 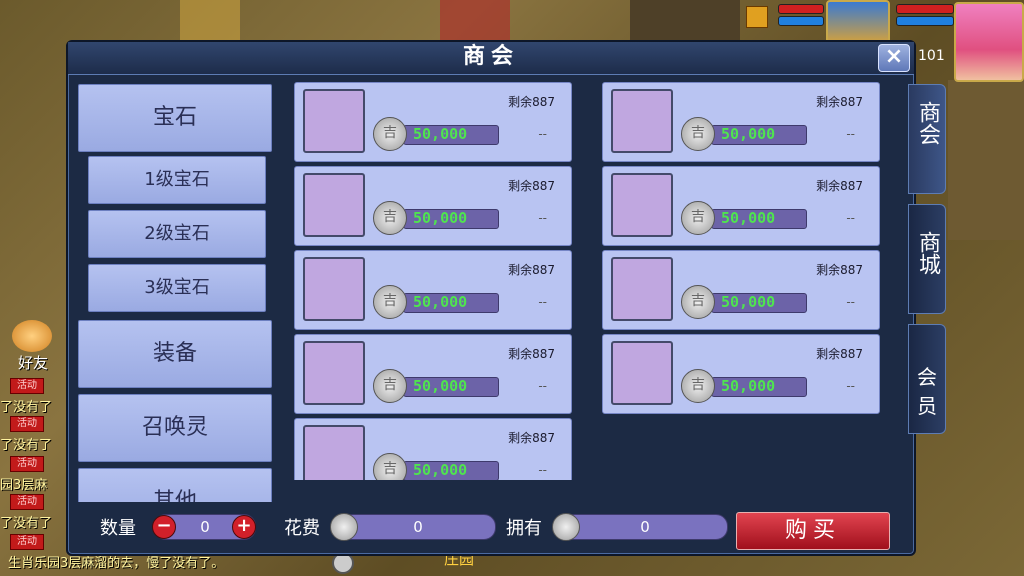 What do you see at coordinates (418, 527) in the screenshot?
I see `cost-field: 0` at bounding box center [418, 527].